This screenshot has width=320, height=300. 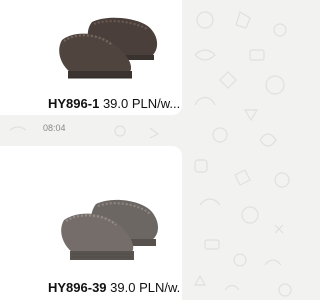 What do you see at coordinates (74, 103) in the screenshot?
I see `product-code: HY896-1` at bounding box center [74, 103].